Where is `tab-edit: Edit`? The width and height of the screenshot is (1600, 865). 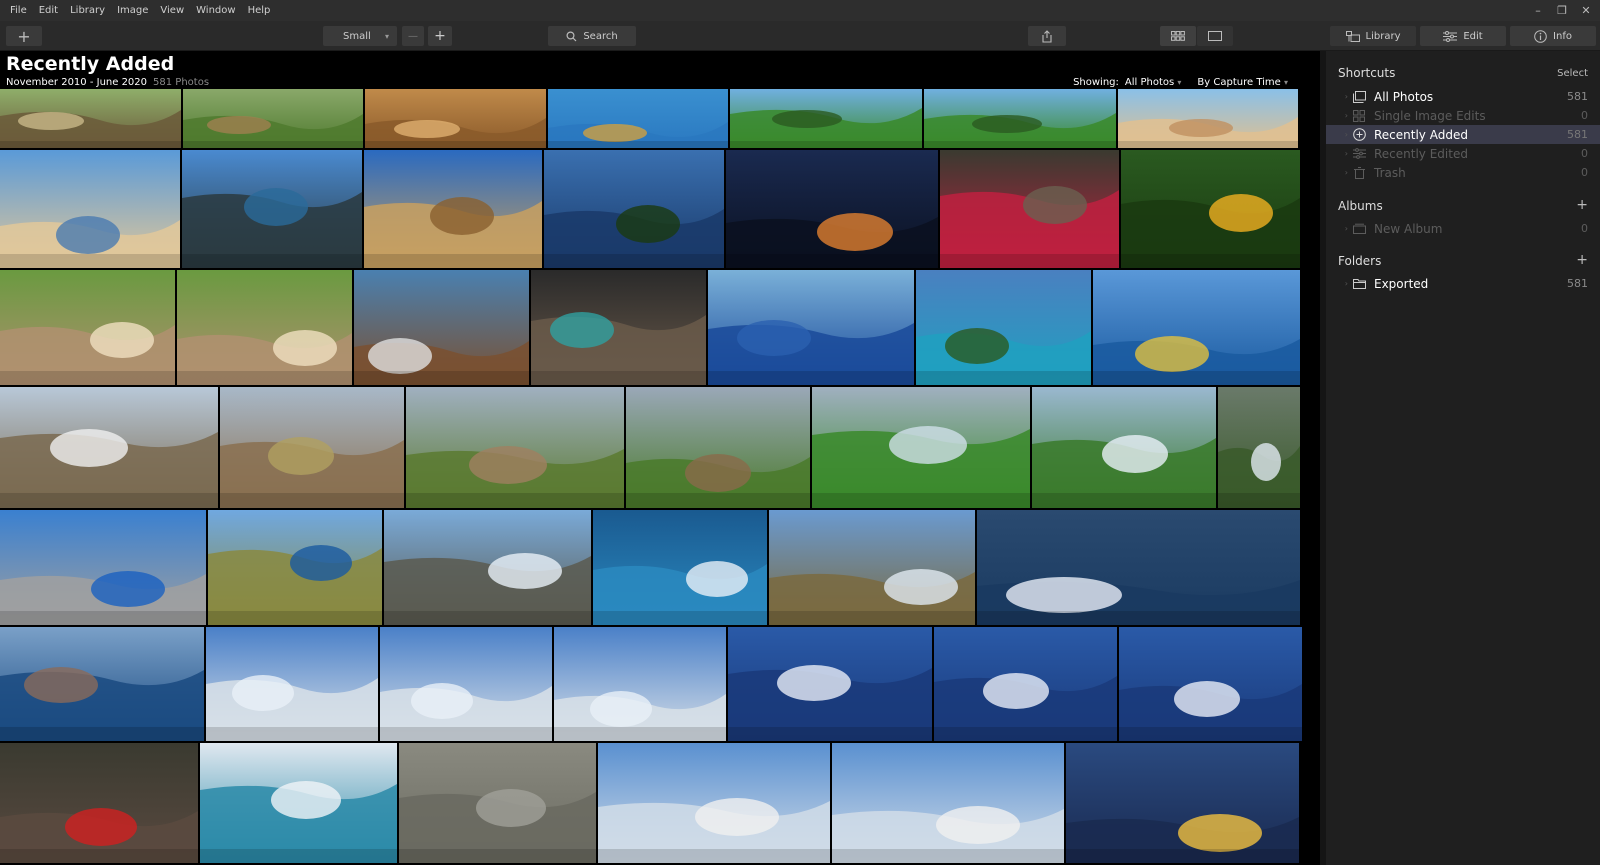 tab-edit: Edit is located at coordinates (1463, 36).